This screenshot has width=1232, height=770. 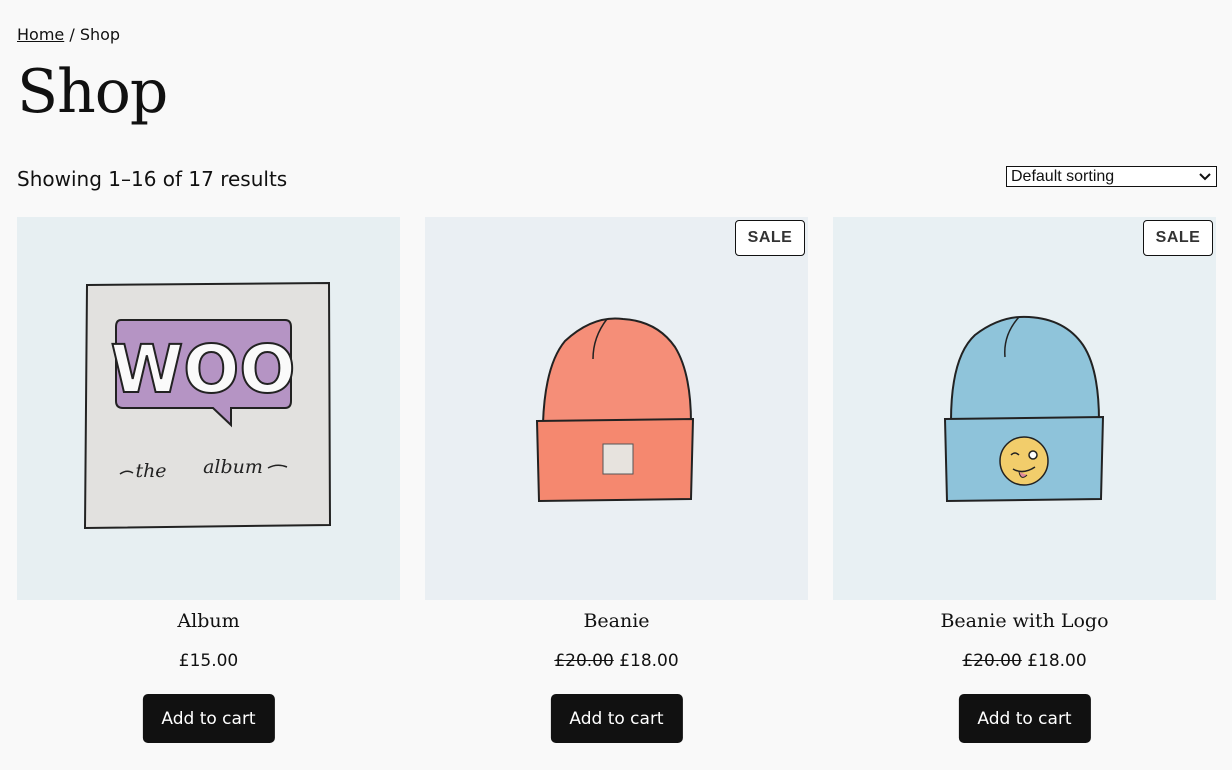 I want to click on breadcrumb-home-link: Home, so click(x=40, y=34).